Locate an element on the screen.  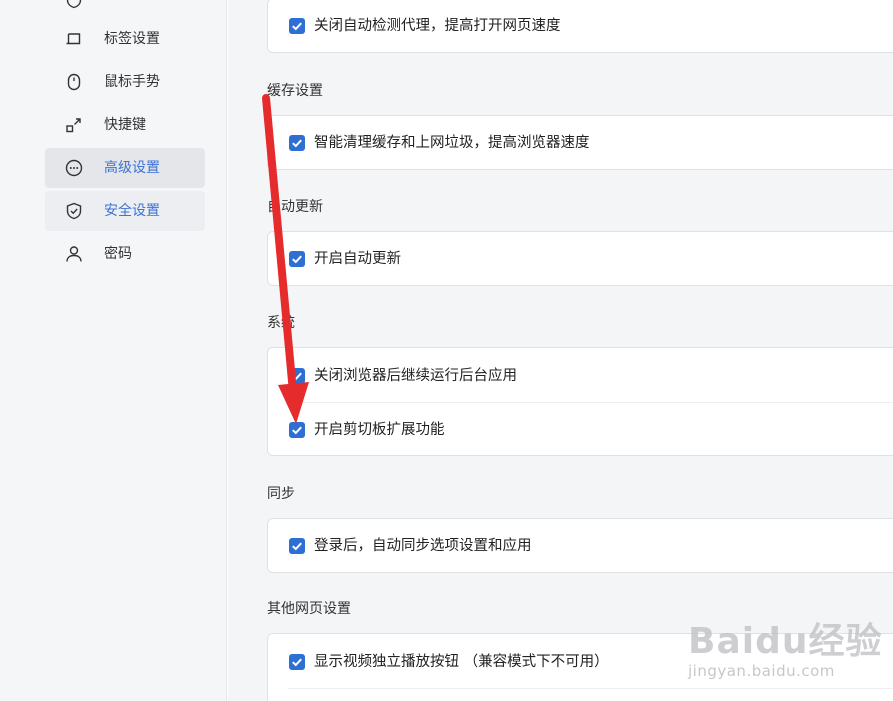
settings-card-update: 开启自动更新 is located at coordinates (580, 258).